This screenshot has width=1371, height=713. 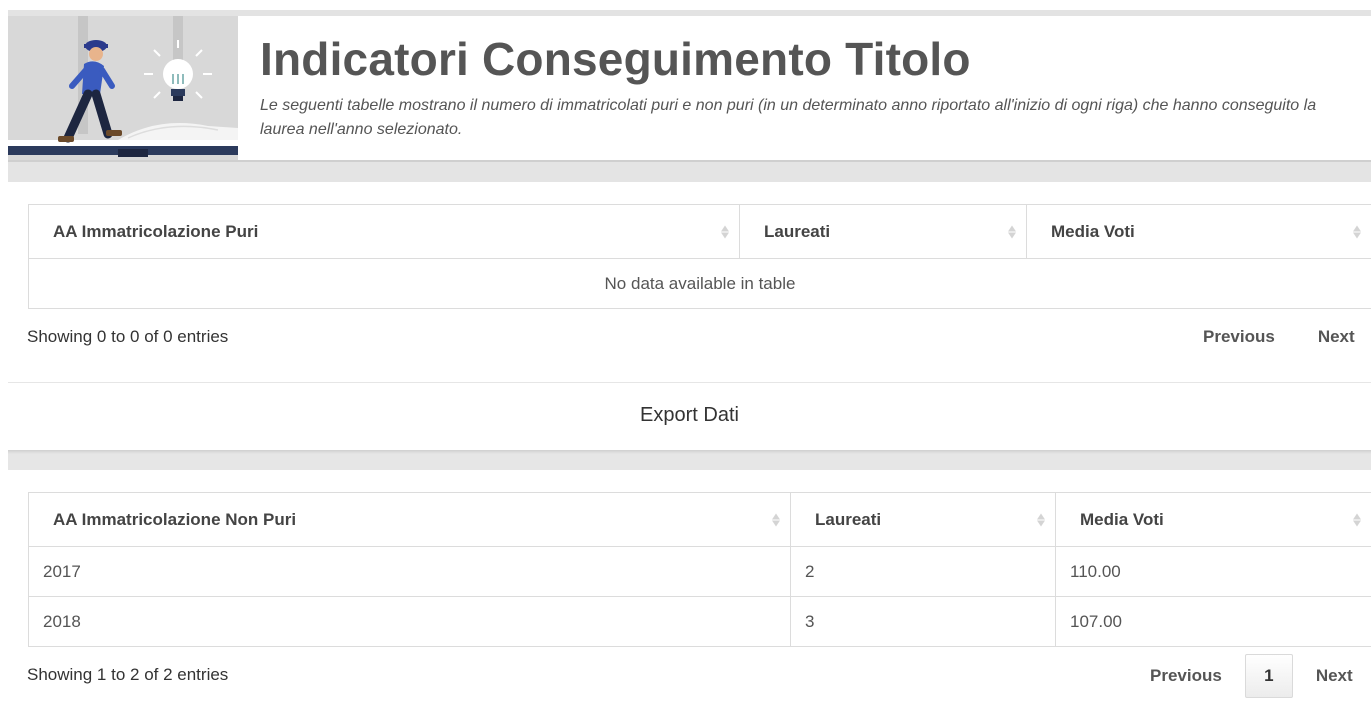 What do you see at coordinates (689, 415) in the screenshot?
I see `export-data-button: Export Dati` at bounding box center [689, 415].